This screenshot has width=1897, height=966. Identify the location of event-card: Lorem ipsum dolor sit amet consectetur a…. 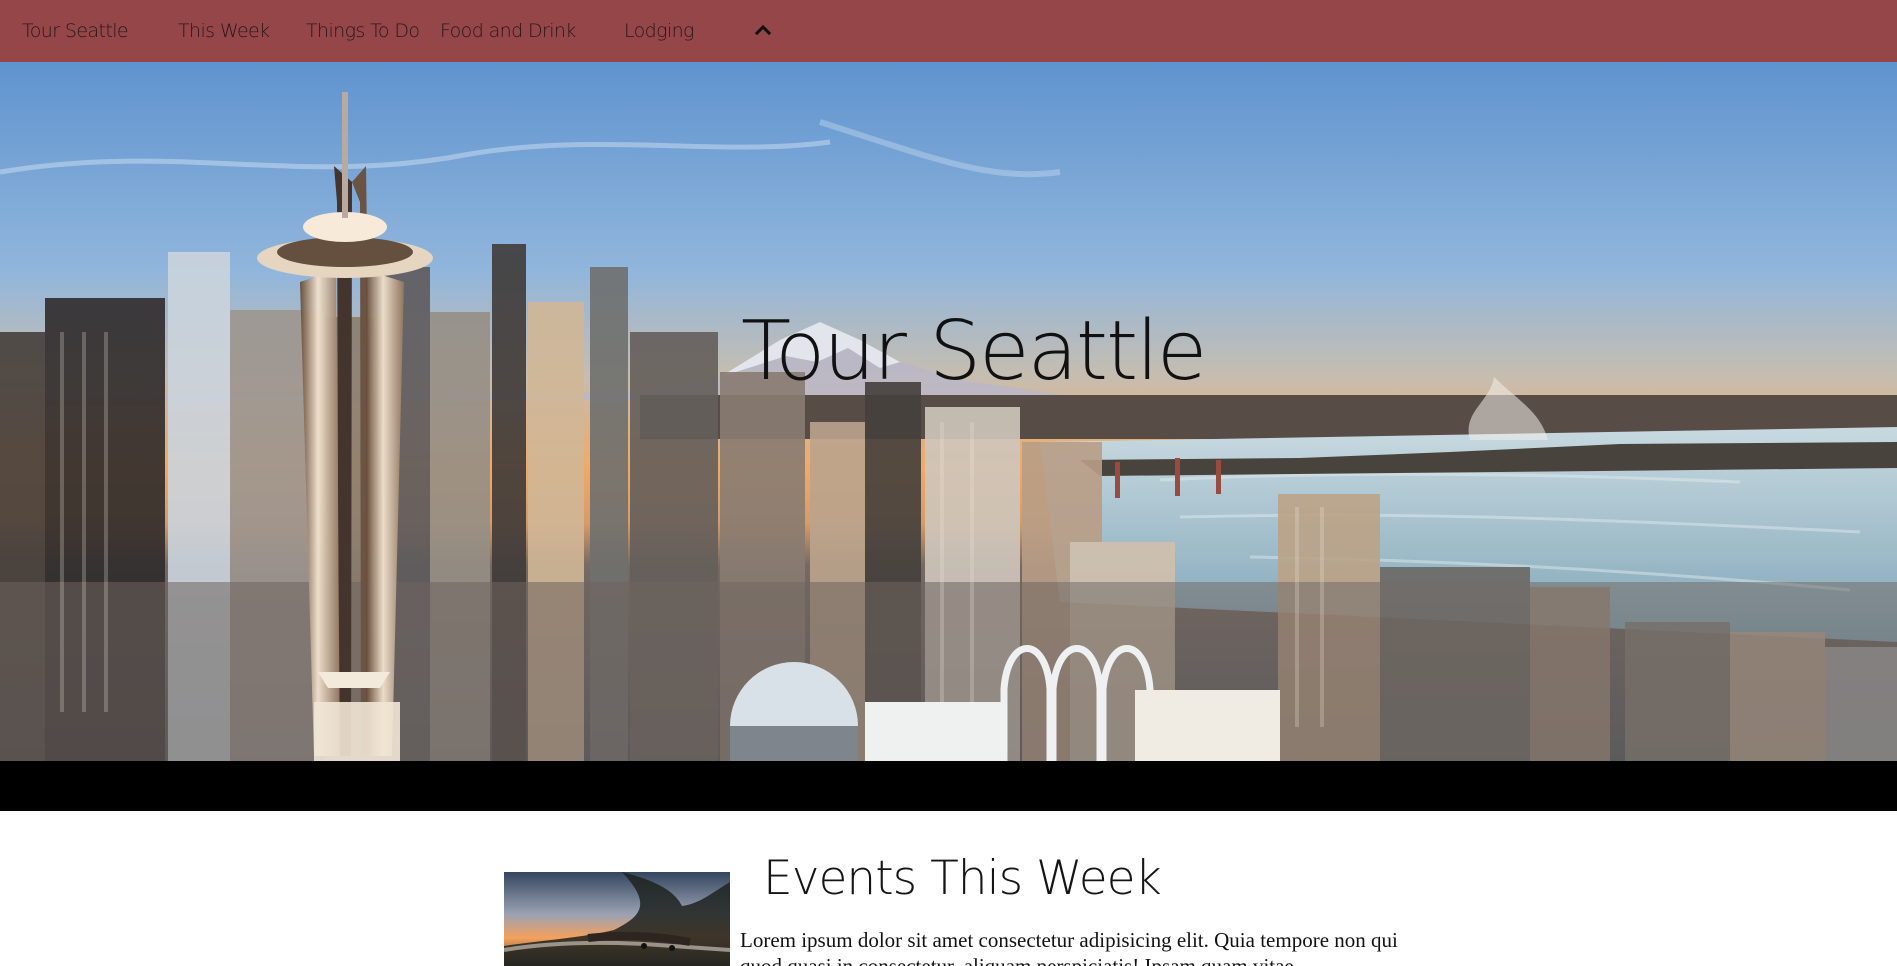
(964, 919).